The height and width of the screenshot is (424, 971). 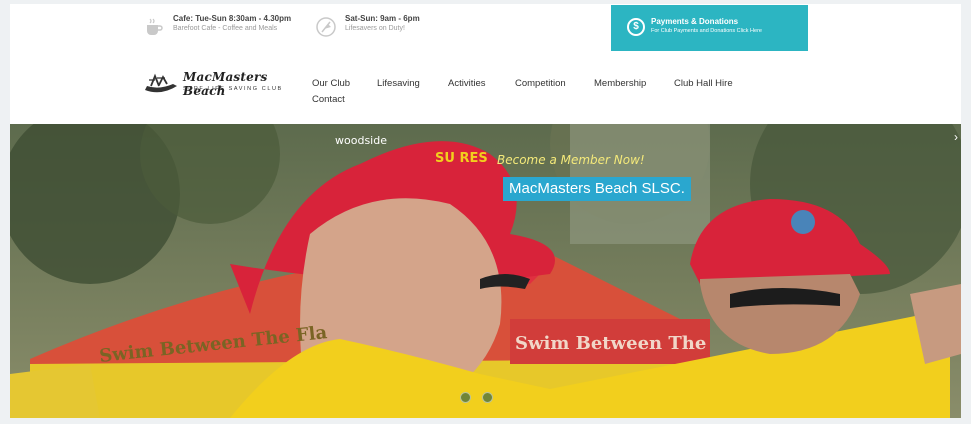 What do you see at coordinates (361, 140) in the screenshot?
I see `hat-brand-text: woodside` at bounding box center [361, 140].